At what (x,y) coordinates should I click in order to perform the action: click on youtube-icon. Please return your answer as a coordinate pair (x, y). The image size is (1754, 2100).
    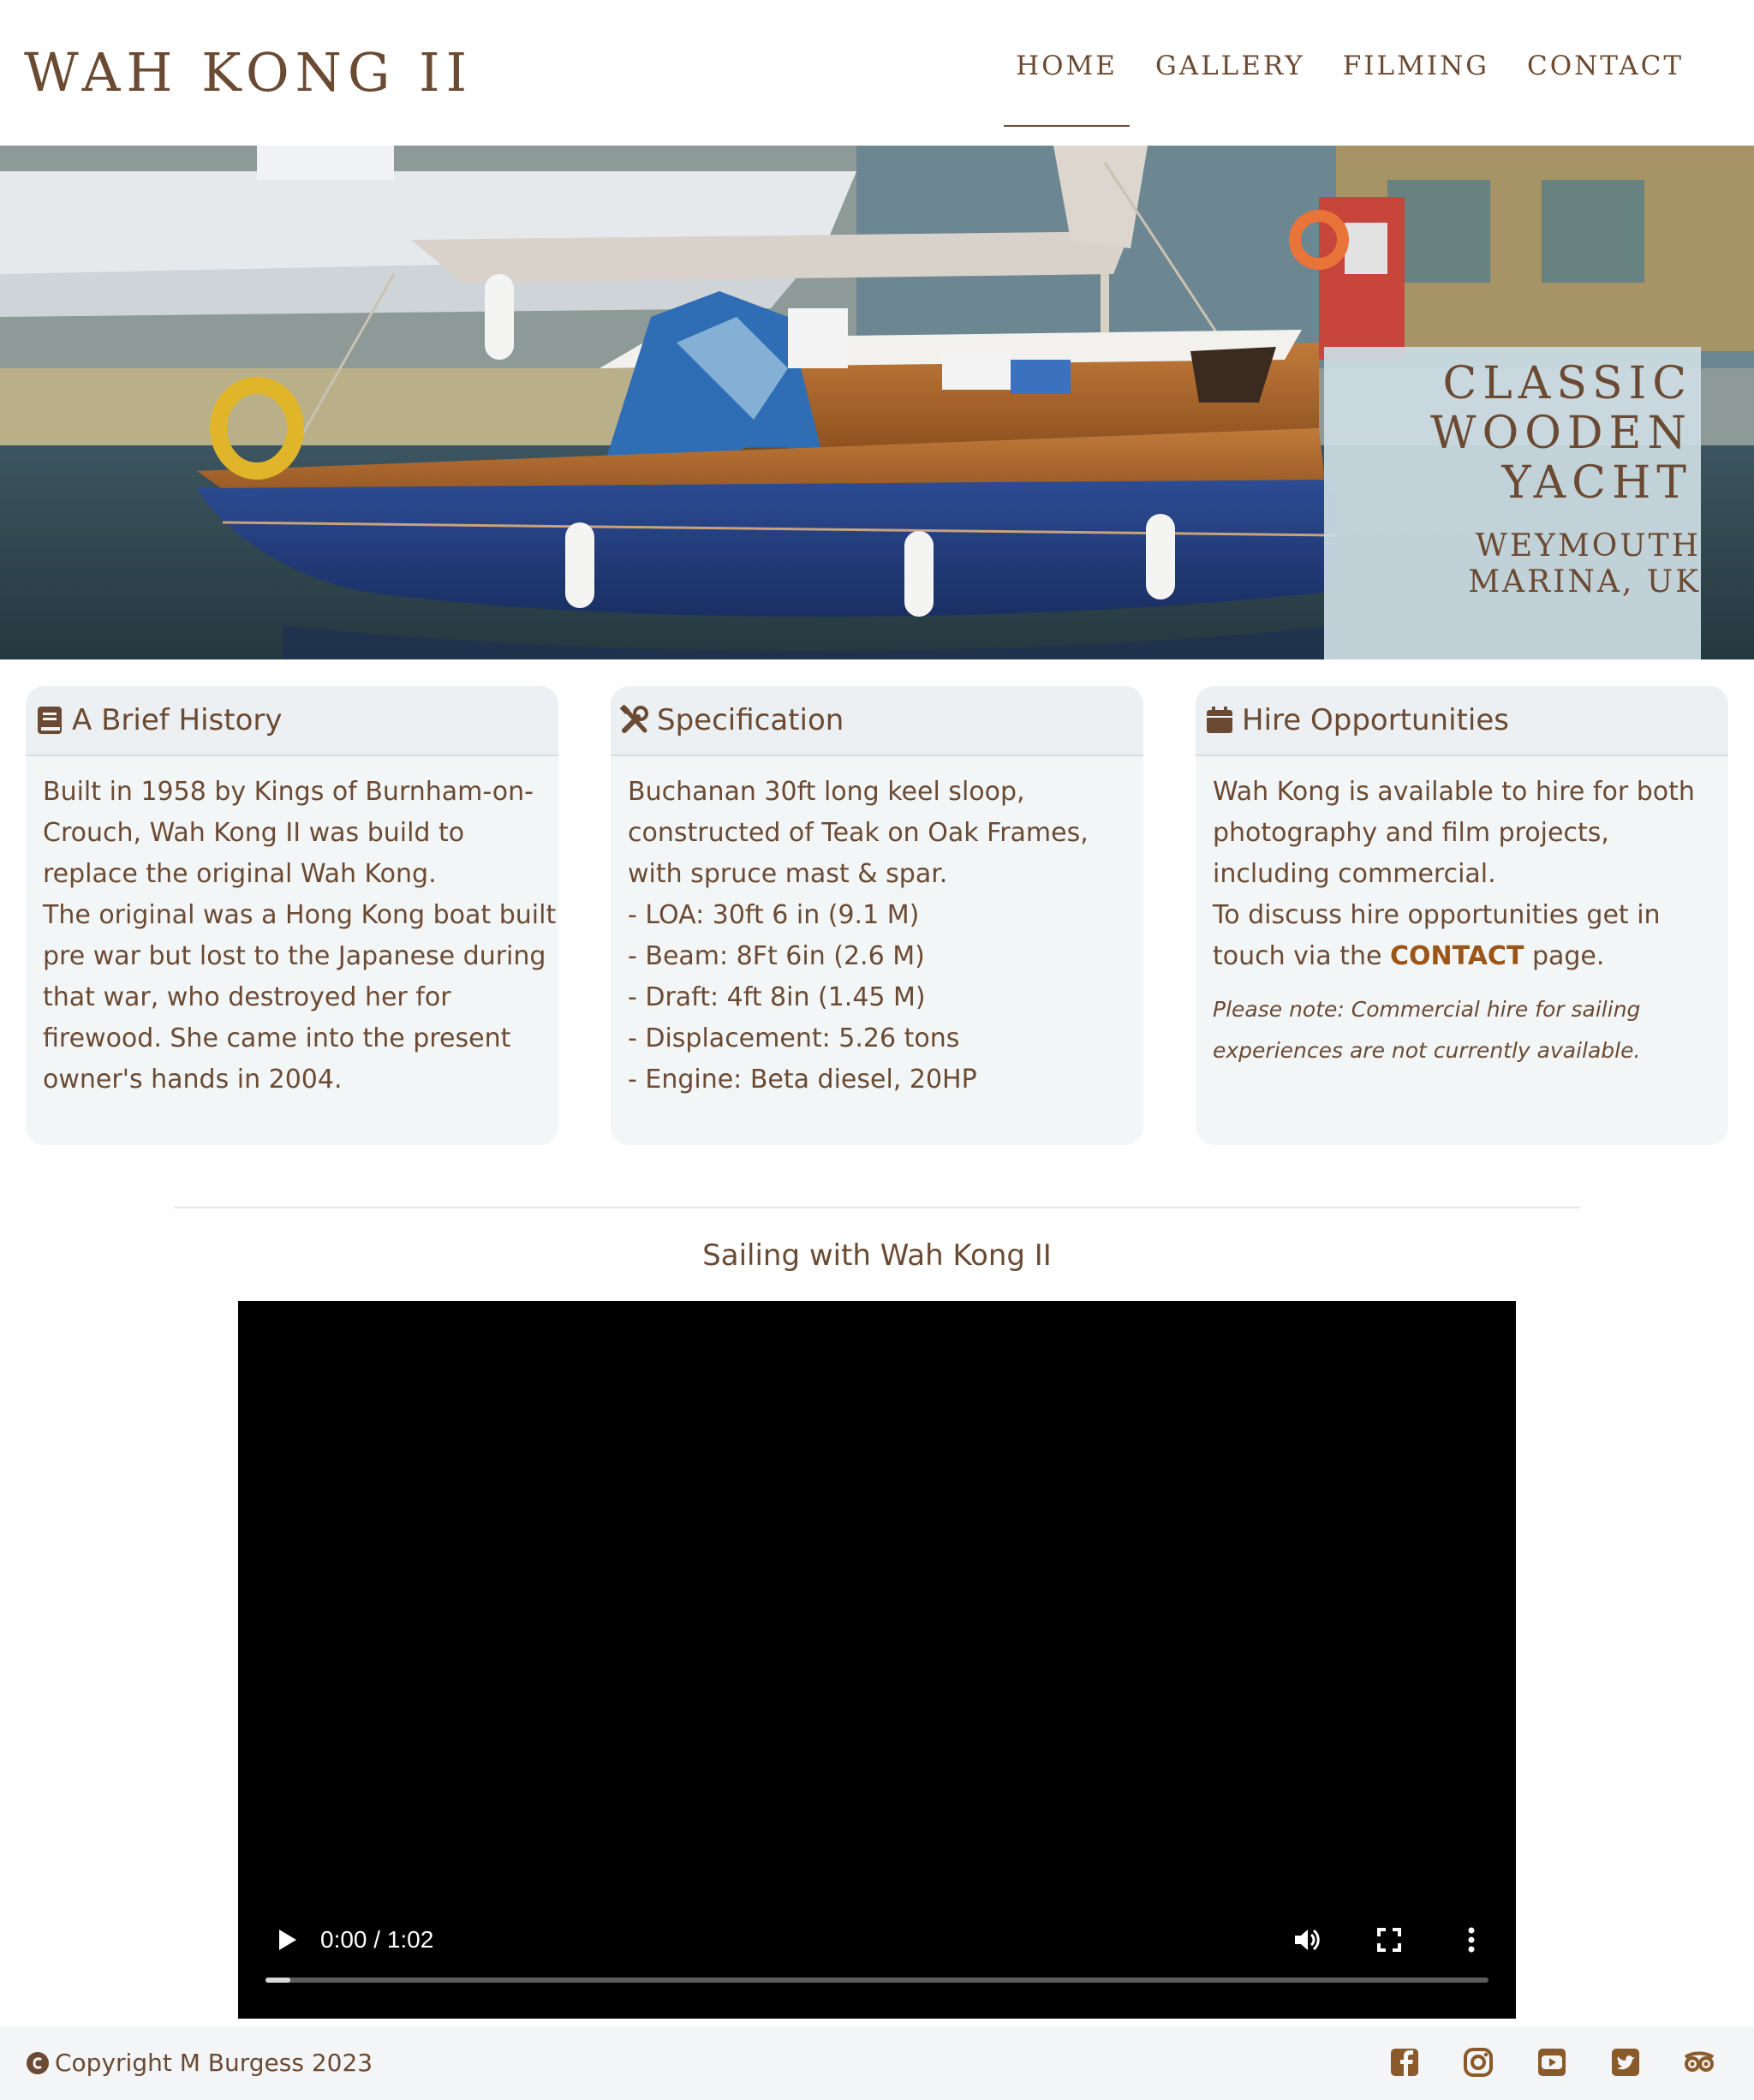
    Looking at the image, I should click on (1552, 2062).